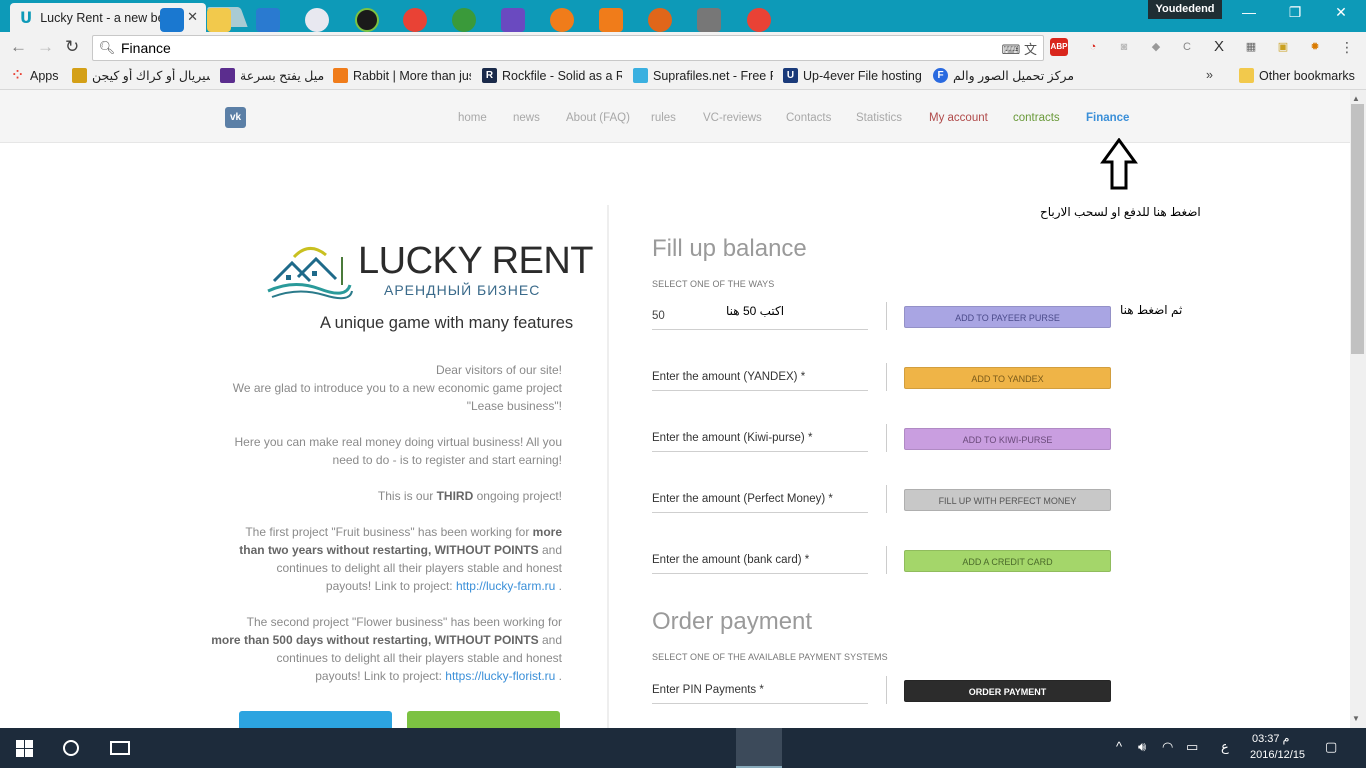 This screenshot has width=1366, height=768. Describe the element at coordinates (1093, 47) in the screenshot. I see `extension-icon: ◔` at that location.